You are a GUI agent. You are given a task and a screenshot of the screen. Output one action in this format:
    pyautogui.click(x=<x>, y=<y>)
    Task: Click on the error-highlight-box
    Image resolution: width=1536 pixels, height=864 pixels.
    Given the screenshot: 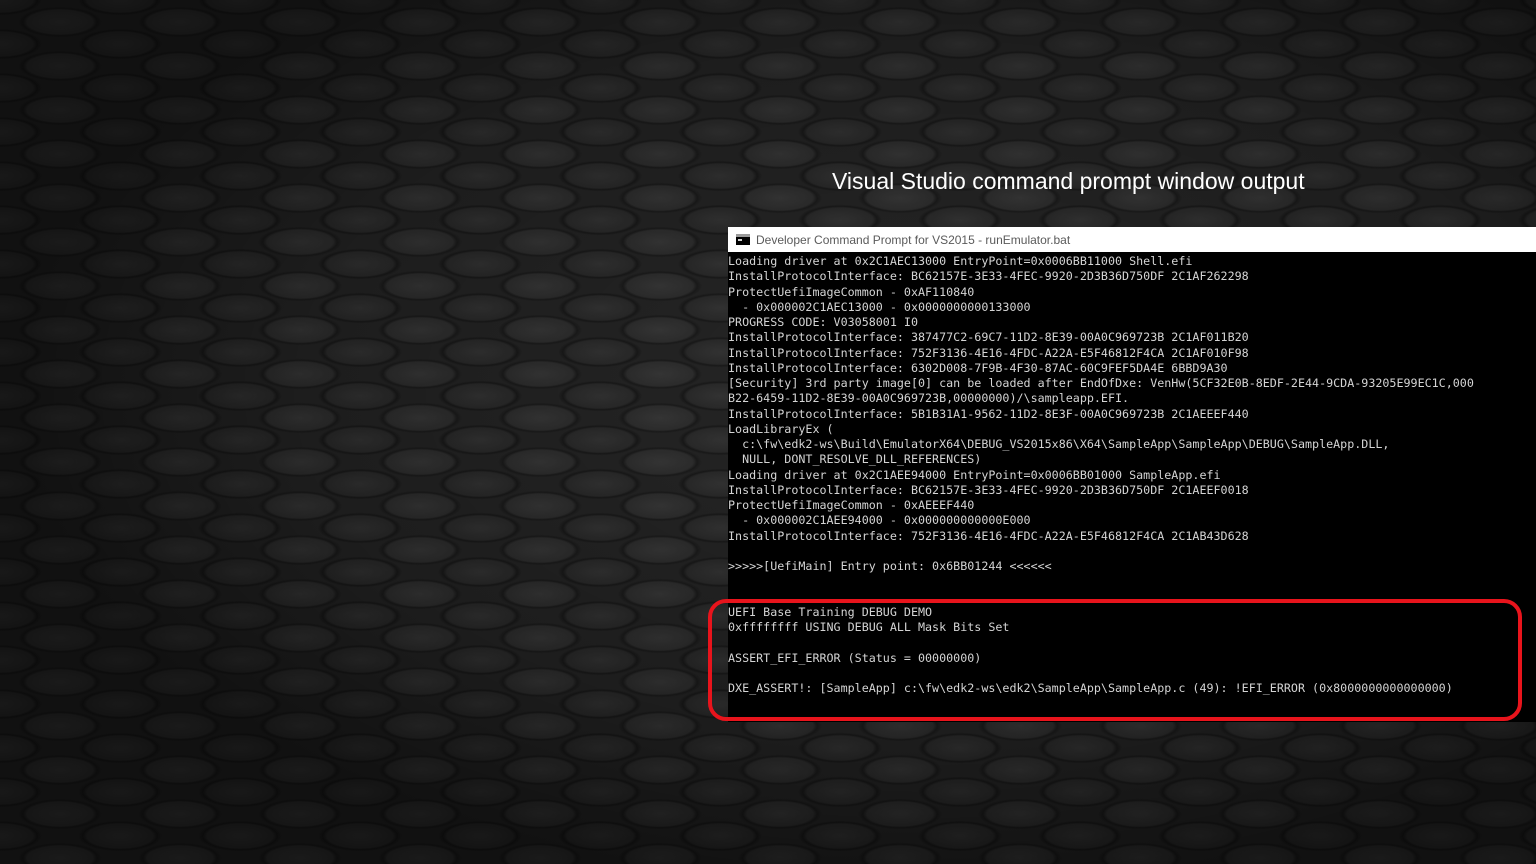 What is the action you would take?
    pyautogui.click(x=1115, y=660)
    